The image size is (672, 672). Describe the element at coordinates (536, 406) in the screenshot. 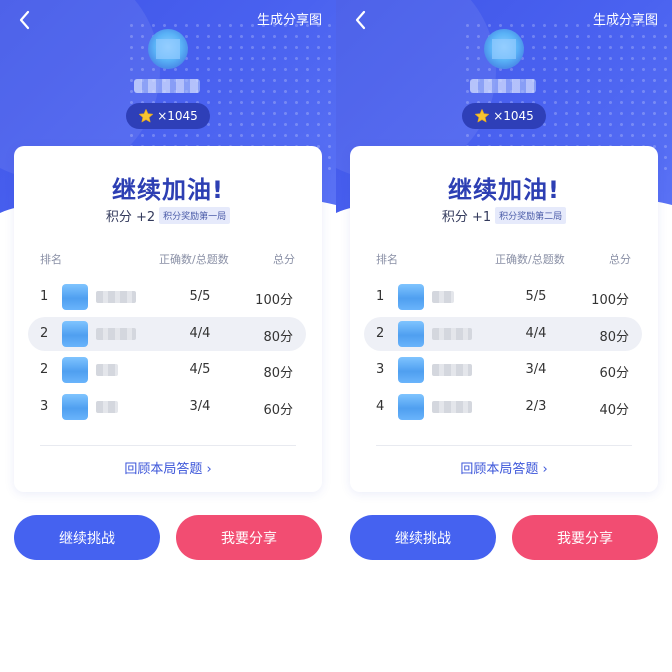

I see `row-ratio: 2/3` at that location.